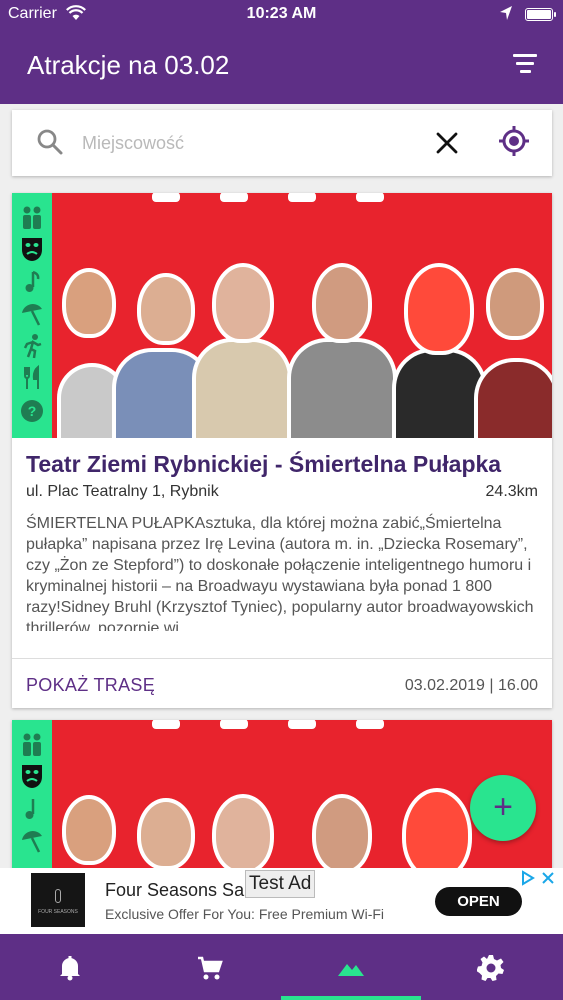 The height and width of the screenshot is (1000, 563). I want to click on cart-icon, so click(210, 968).